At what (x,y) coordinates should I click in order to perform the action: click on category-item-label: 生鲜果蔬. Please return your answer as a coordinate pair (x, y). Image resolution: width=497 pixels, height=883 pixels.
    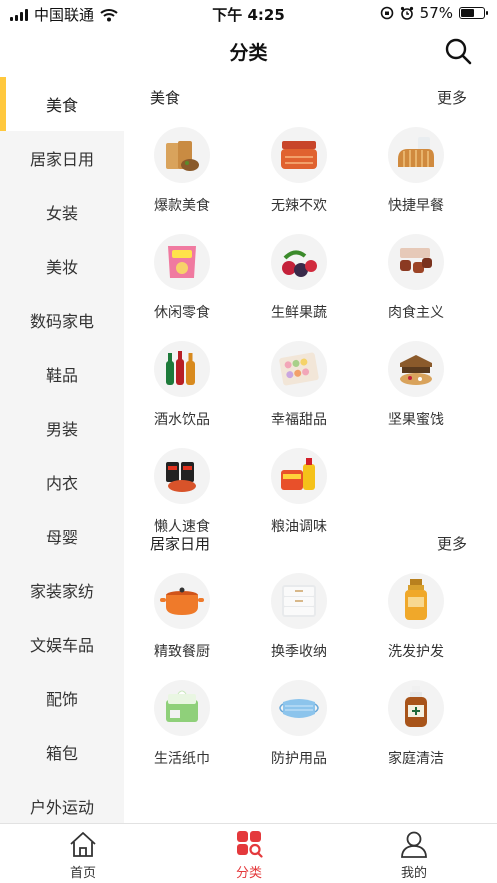
    Looking at the image, I should click on (299, 313).